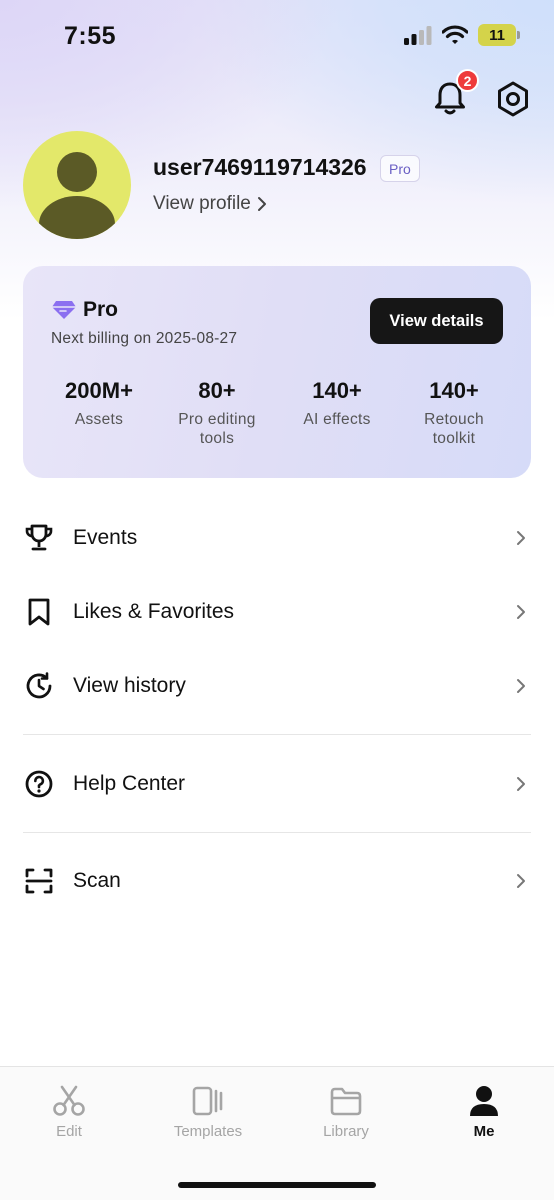  Describe the element at coordinates (64, 310) in the screenshot. I see `diamond-icon` at that location.